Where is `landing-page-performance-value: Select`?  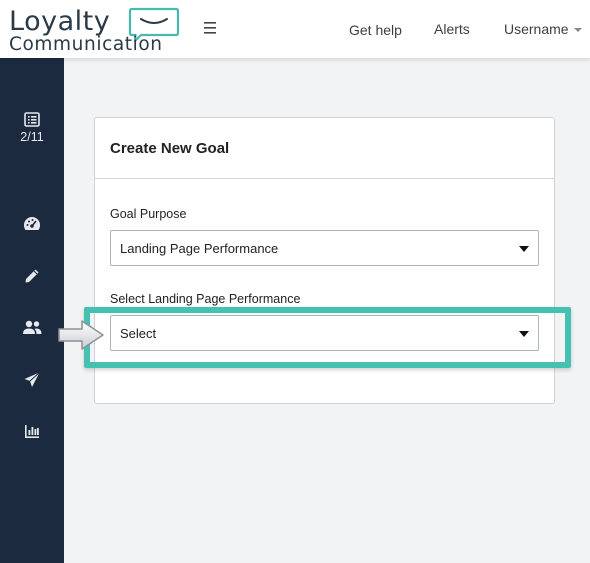
landing-page-performance-value: Select is located at coordinates (138, 333).